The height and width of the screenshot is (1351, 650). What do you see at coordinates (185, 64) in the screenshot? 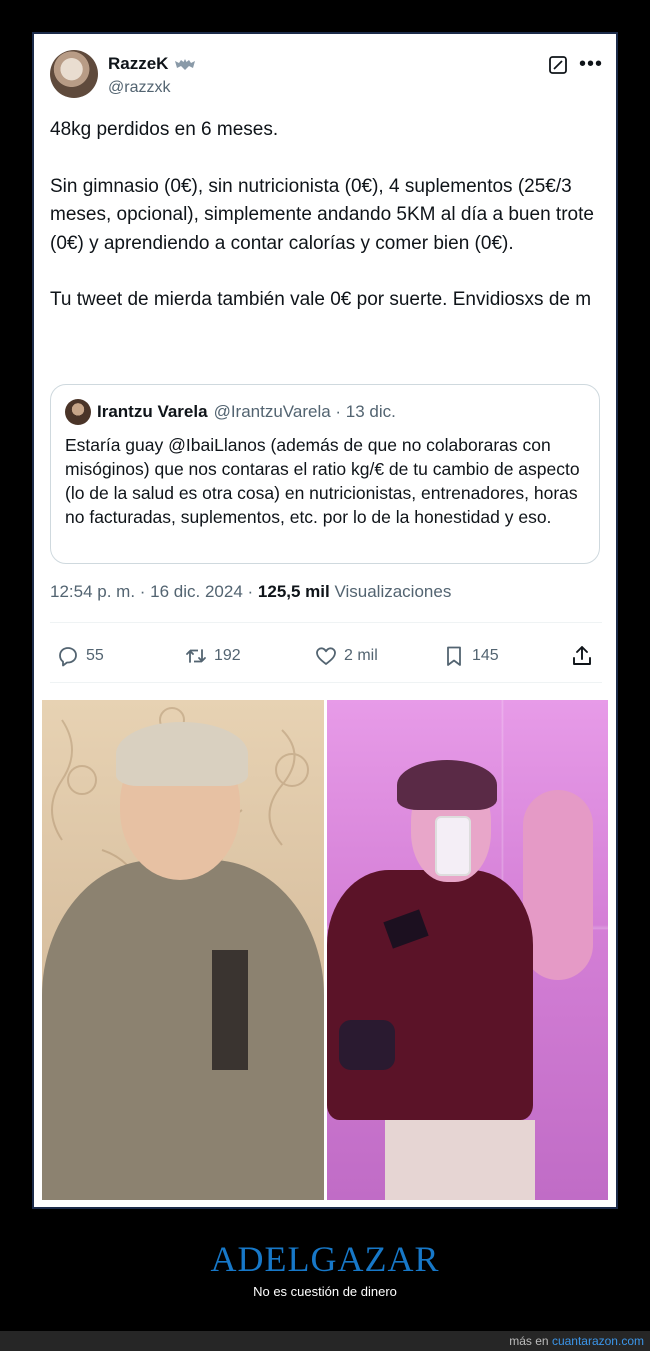
I see `bat-icon` at bounding box center [185, 64].